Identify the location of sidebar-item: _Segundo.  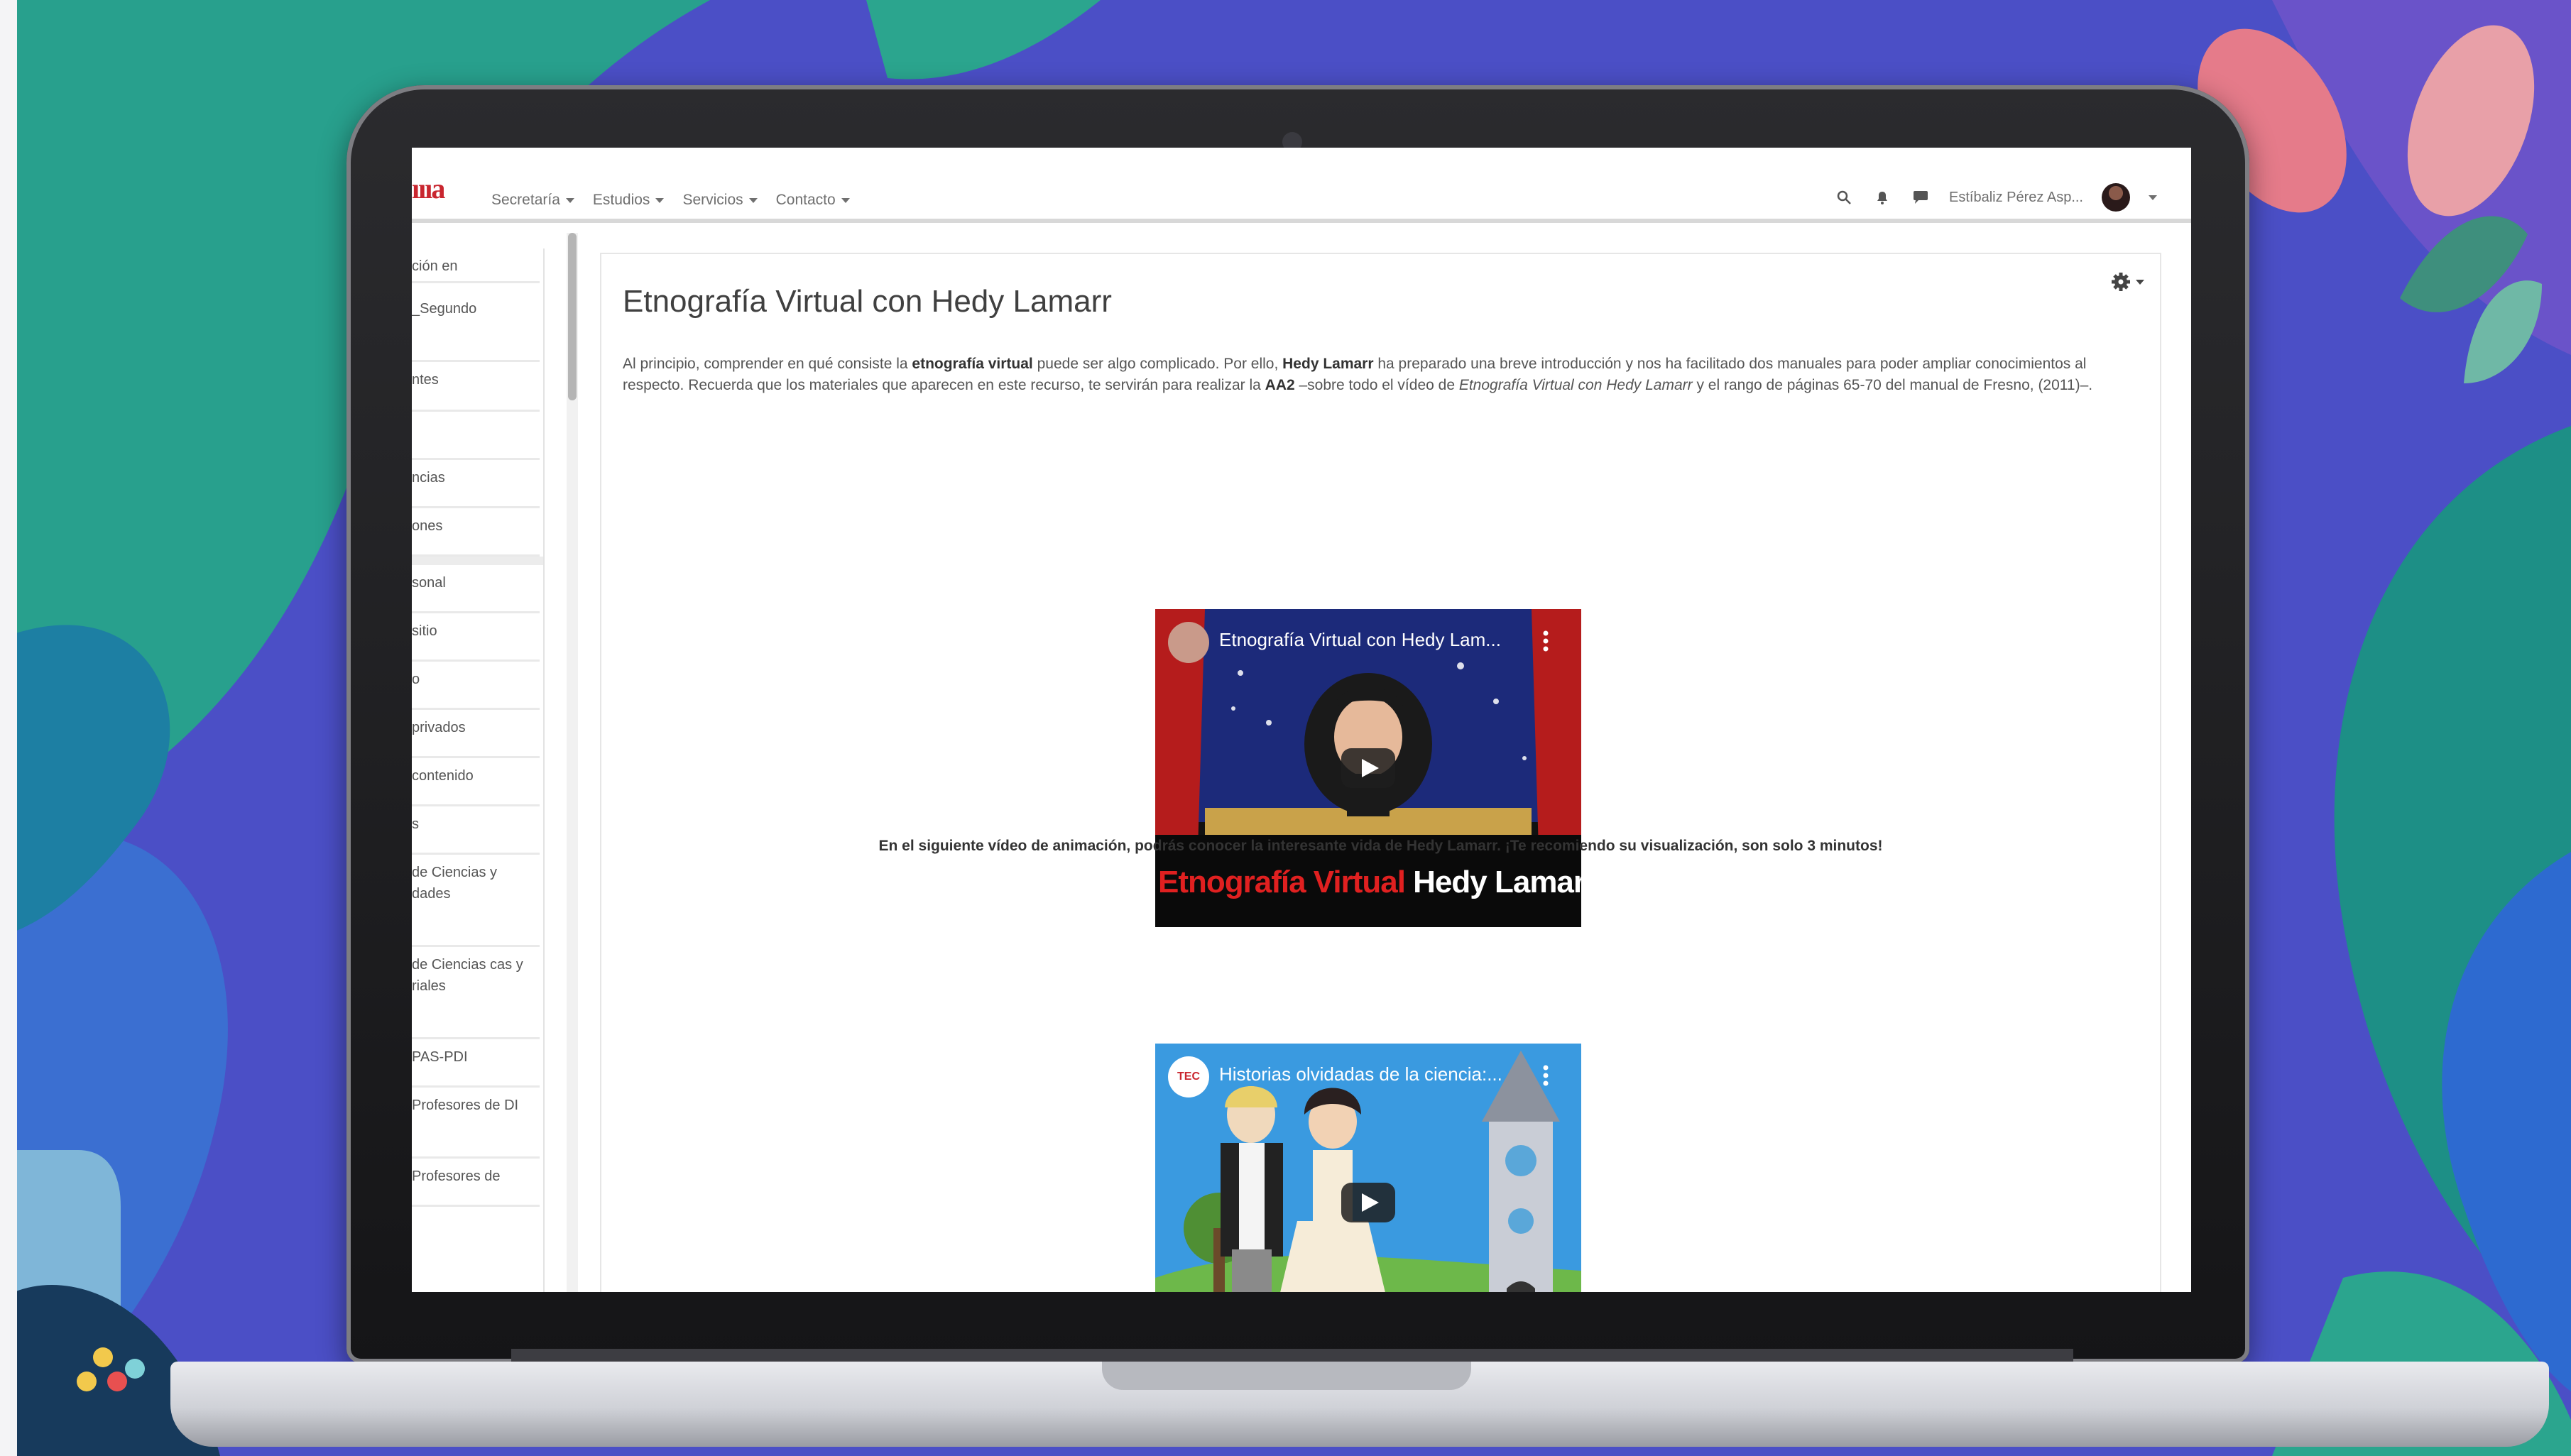
(476, 327).